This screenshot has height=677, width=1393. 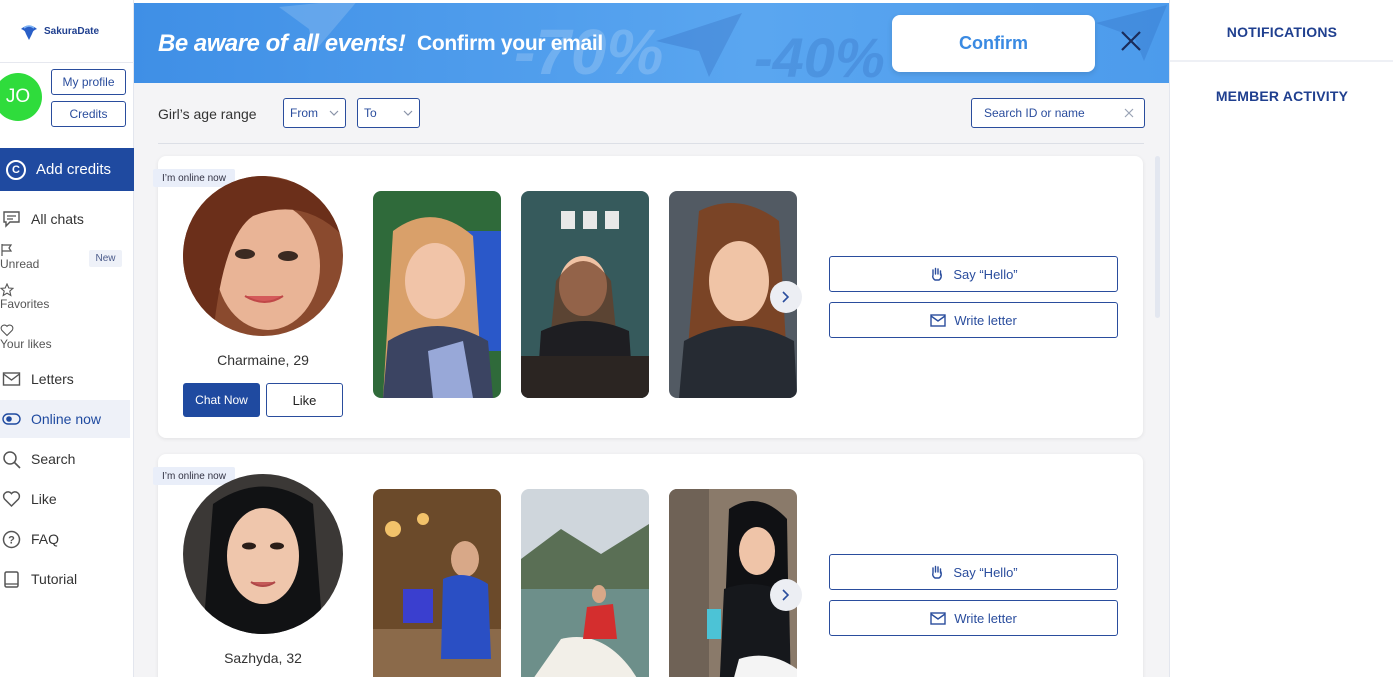 I want to click on sidebar-item-unread: Unread, so click(x=19, y=257).